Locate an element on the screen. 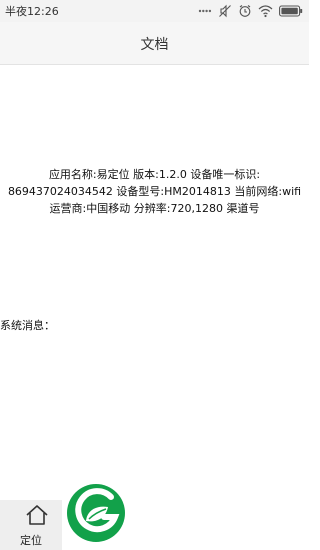 The width and height of the screenshot is (320, 550). page-title: 文档 is located at coordinates (154, 45).